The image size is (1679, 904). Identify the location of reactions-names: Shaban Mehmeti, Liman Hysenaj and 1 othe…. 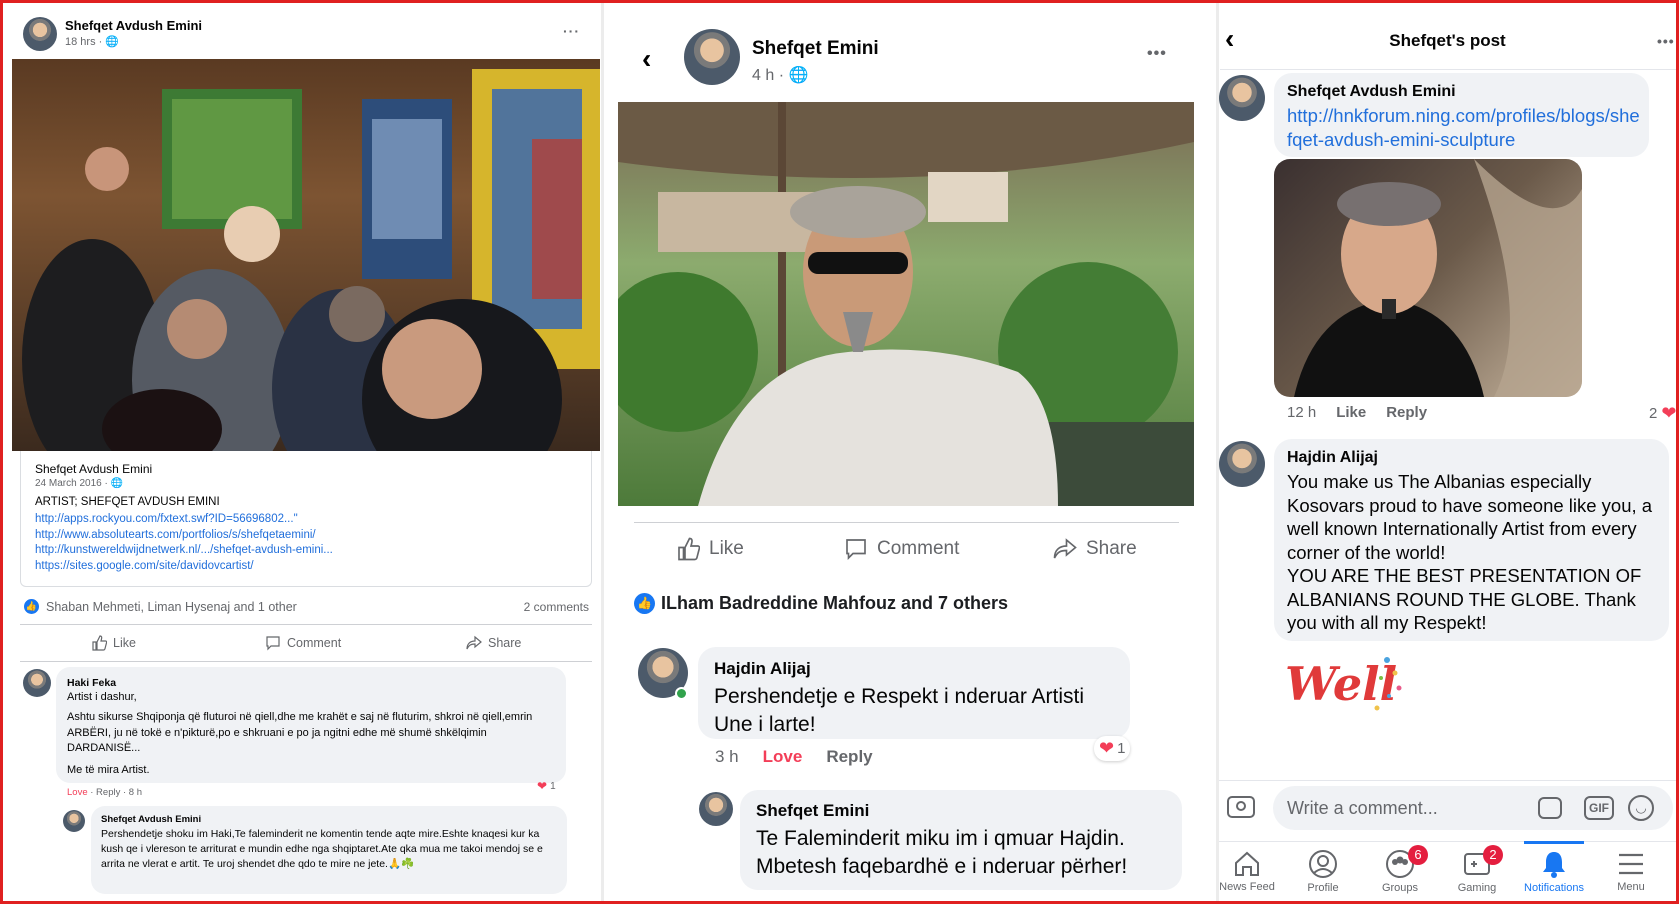
(171, 606).